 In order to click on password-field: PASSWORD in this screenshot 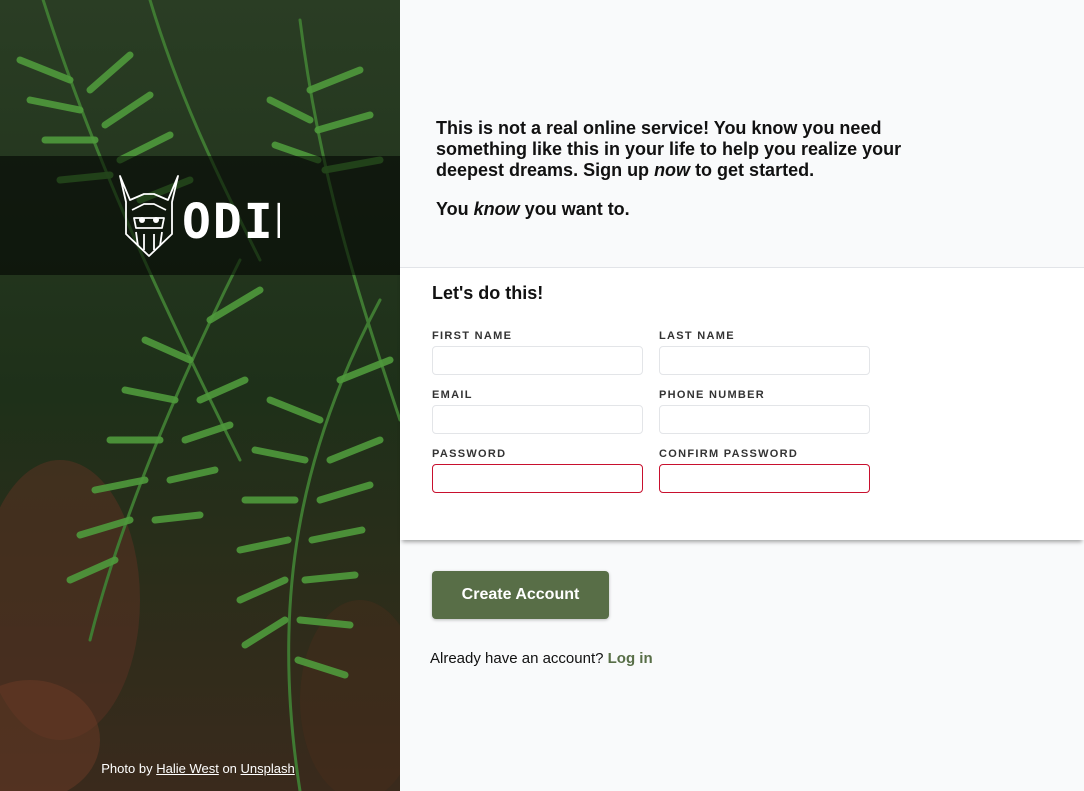, I will do `click(537, 470)`.